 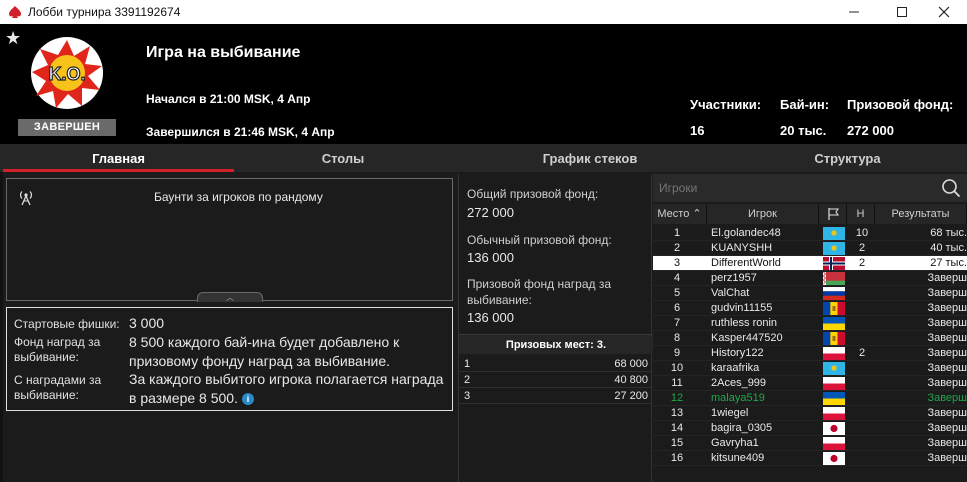 I want to click on tab-bar: Главная Столы График стеков Структура, so click(x=483, y=158).